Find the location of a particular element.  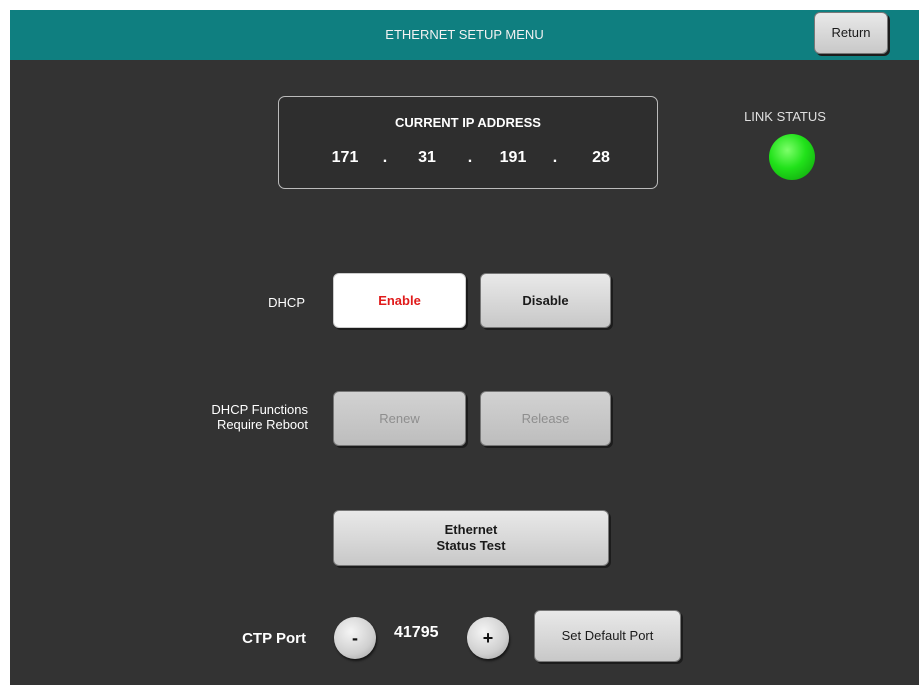

dhcp-functions-label: DHCP Functions Require Reboot is located at coordinates (259, 417).